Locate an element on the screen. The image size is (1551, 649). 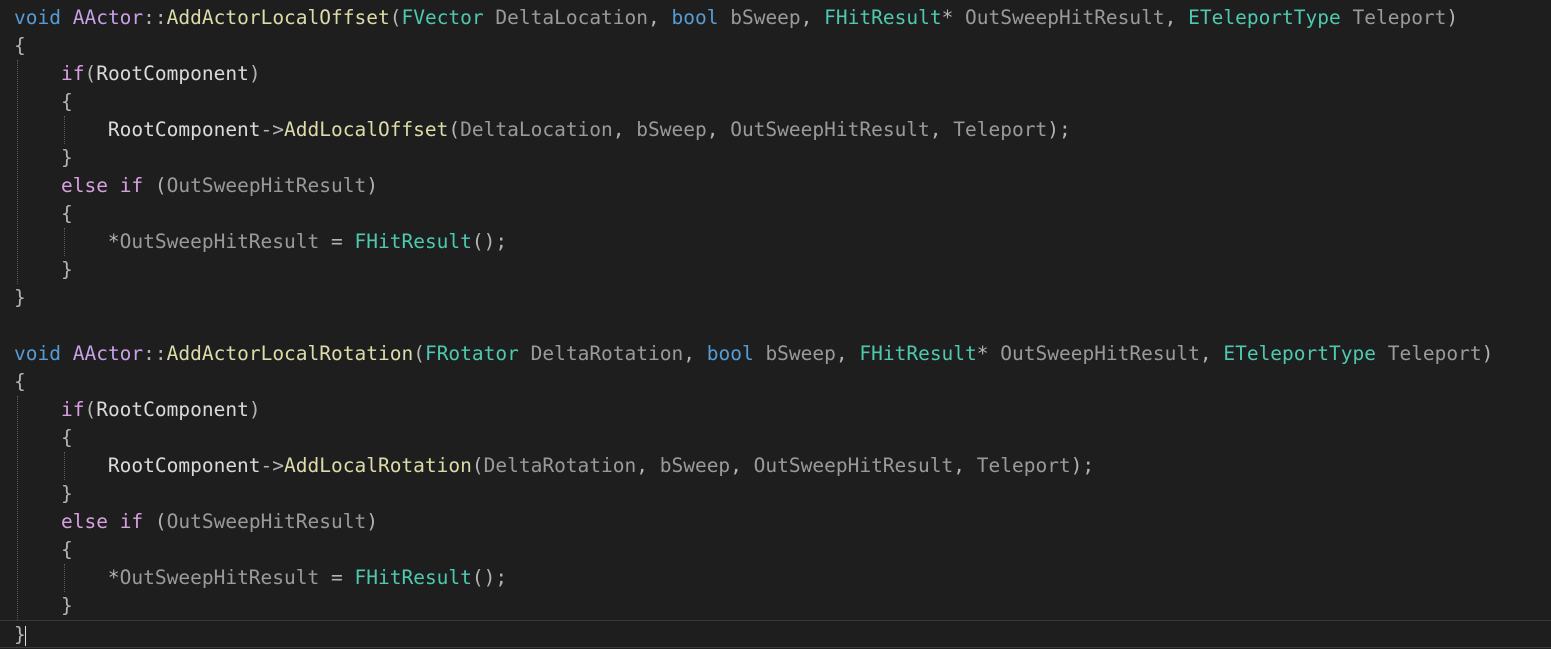
code-token: void is located at coordinates (37, 353).